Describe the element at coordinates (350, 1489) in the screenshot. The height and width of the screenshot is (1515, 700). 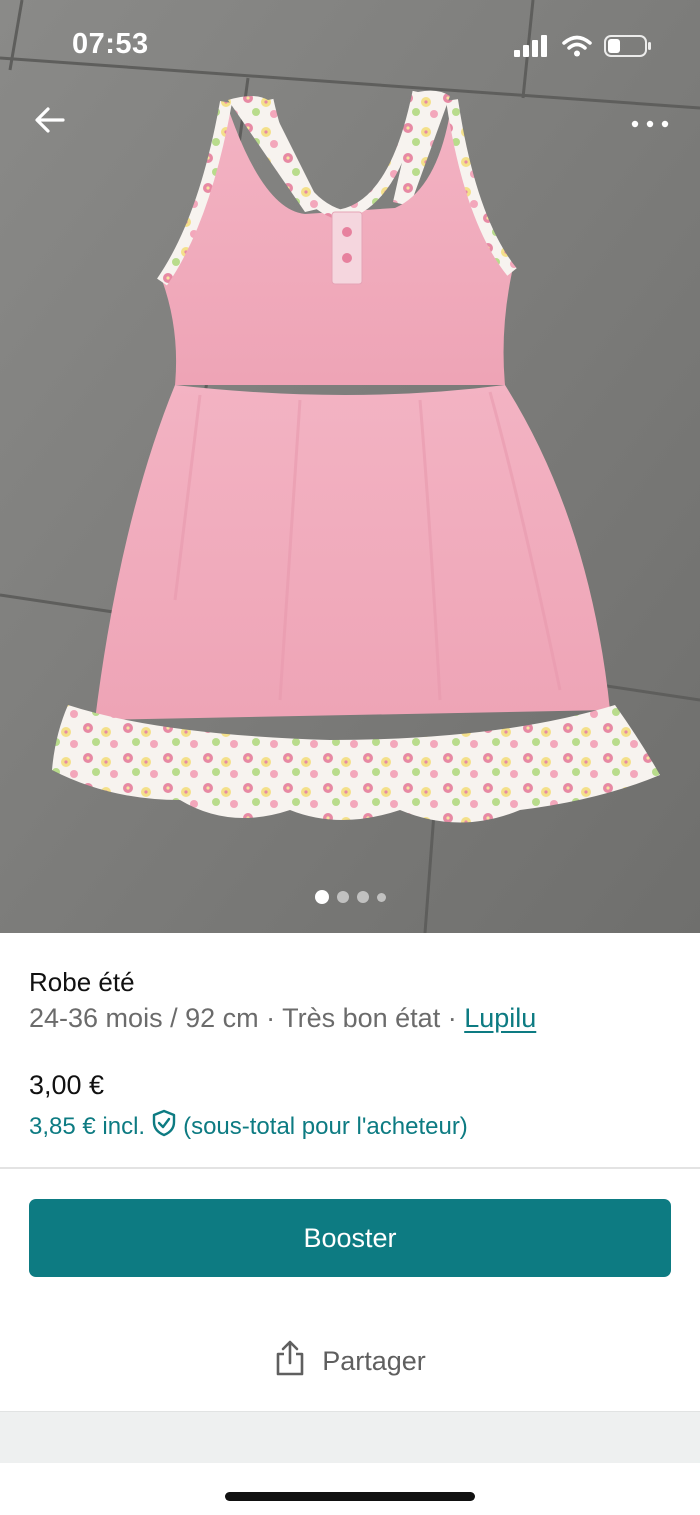
I see `description-section` at that location.